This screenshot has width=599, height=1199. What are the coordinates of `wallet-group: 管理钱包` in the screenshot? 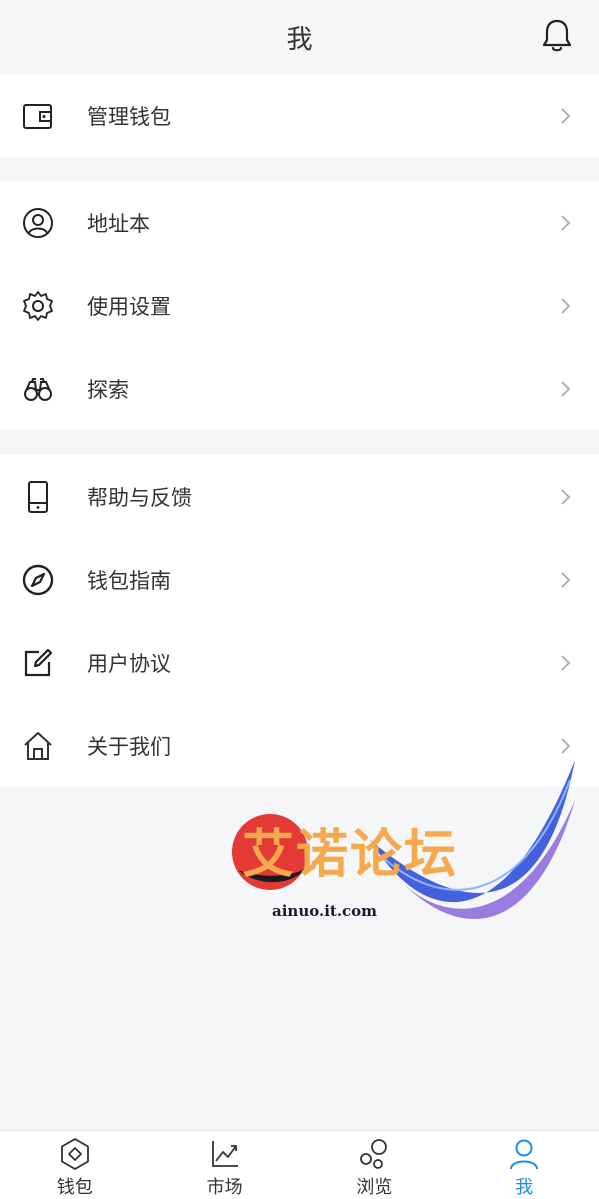 It's located at (299, 115).